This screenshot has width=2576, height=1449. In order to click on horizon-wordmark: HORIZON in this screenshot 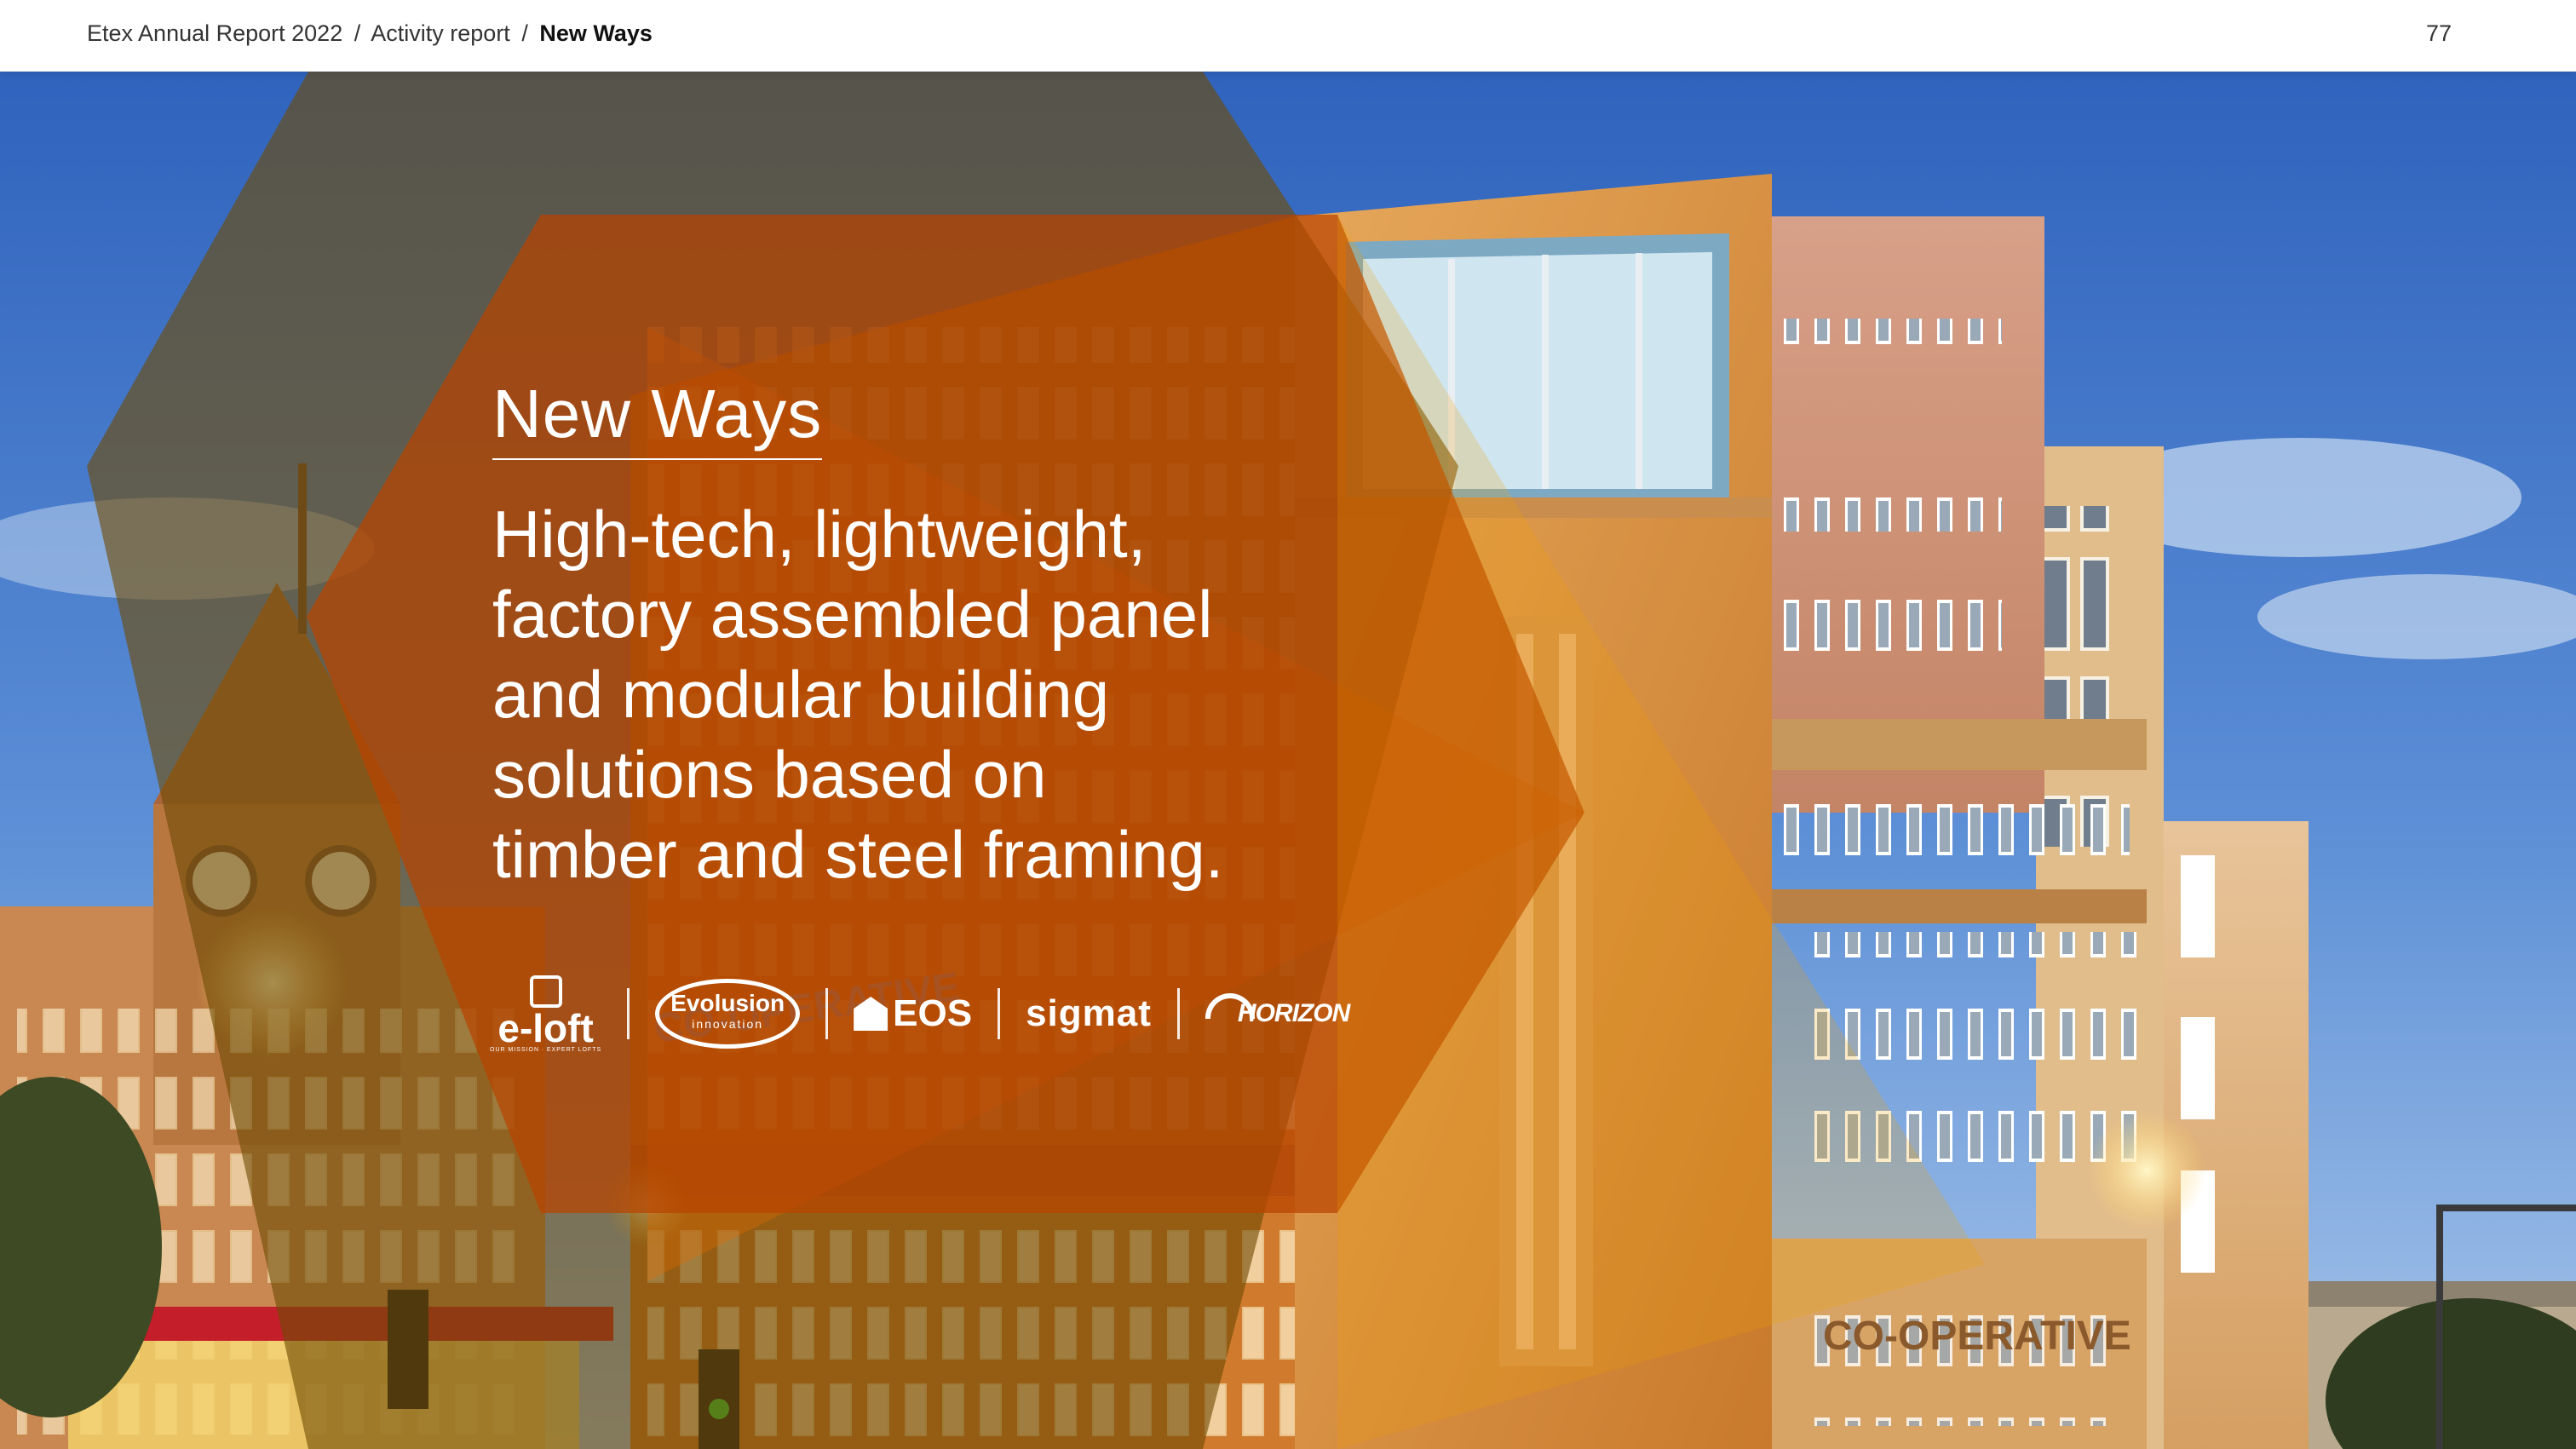, I will do `click(1293, 1013)`.